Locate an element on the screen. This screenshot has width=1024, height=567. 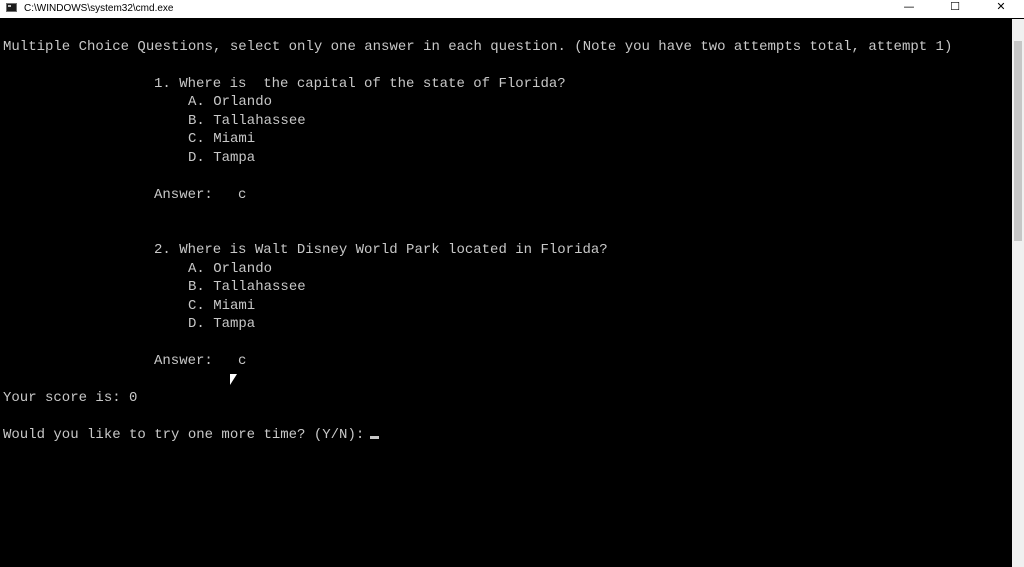
title-bar: C:\WINDOWS\system32\cmd.exe — ☐ ✕ is located at coordinates (512, 9).